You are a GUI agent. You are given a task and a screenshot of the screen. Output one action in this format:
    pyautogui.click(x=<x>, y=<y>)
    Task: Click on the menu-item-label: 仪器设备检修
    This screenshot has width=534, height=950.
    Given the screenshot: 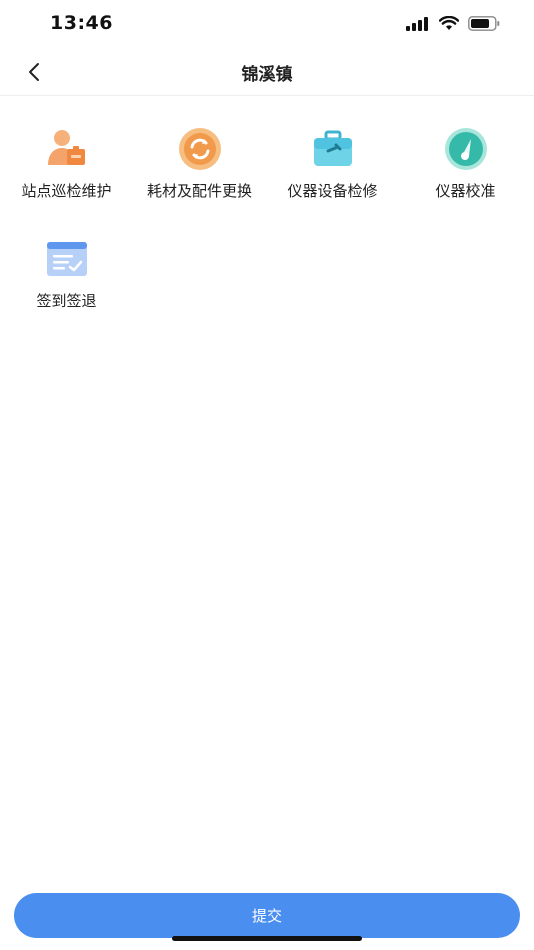 What is the action you would take?
    pyautogui.click(x=332, y=191)
    